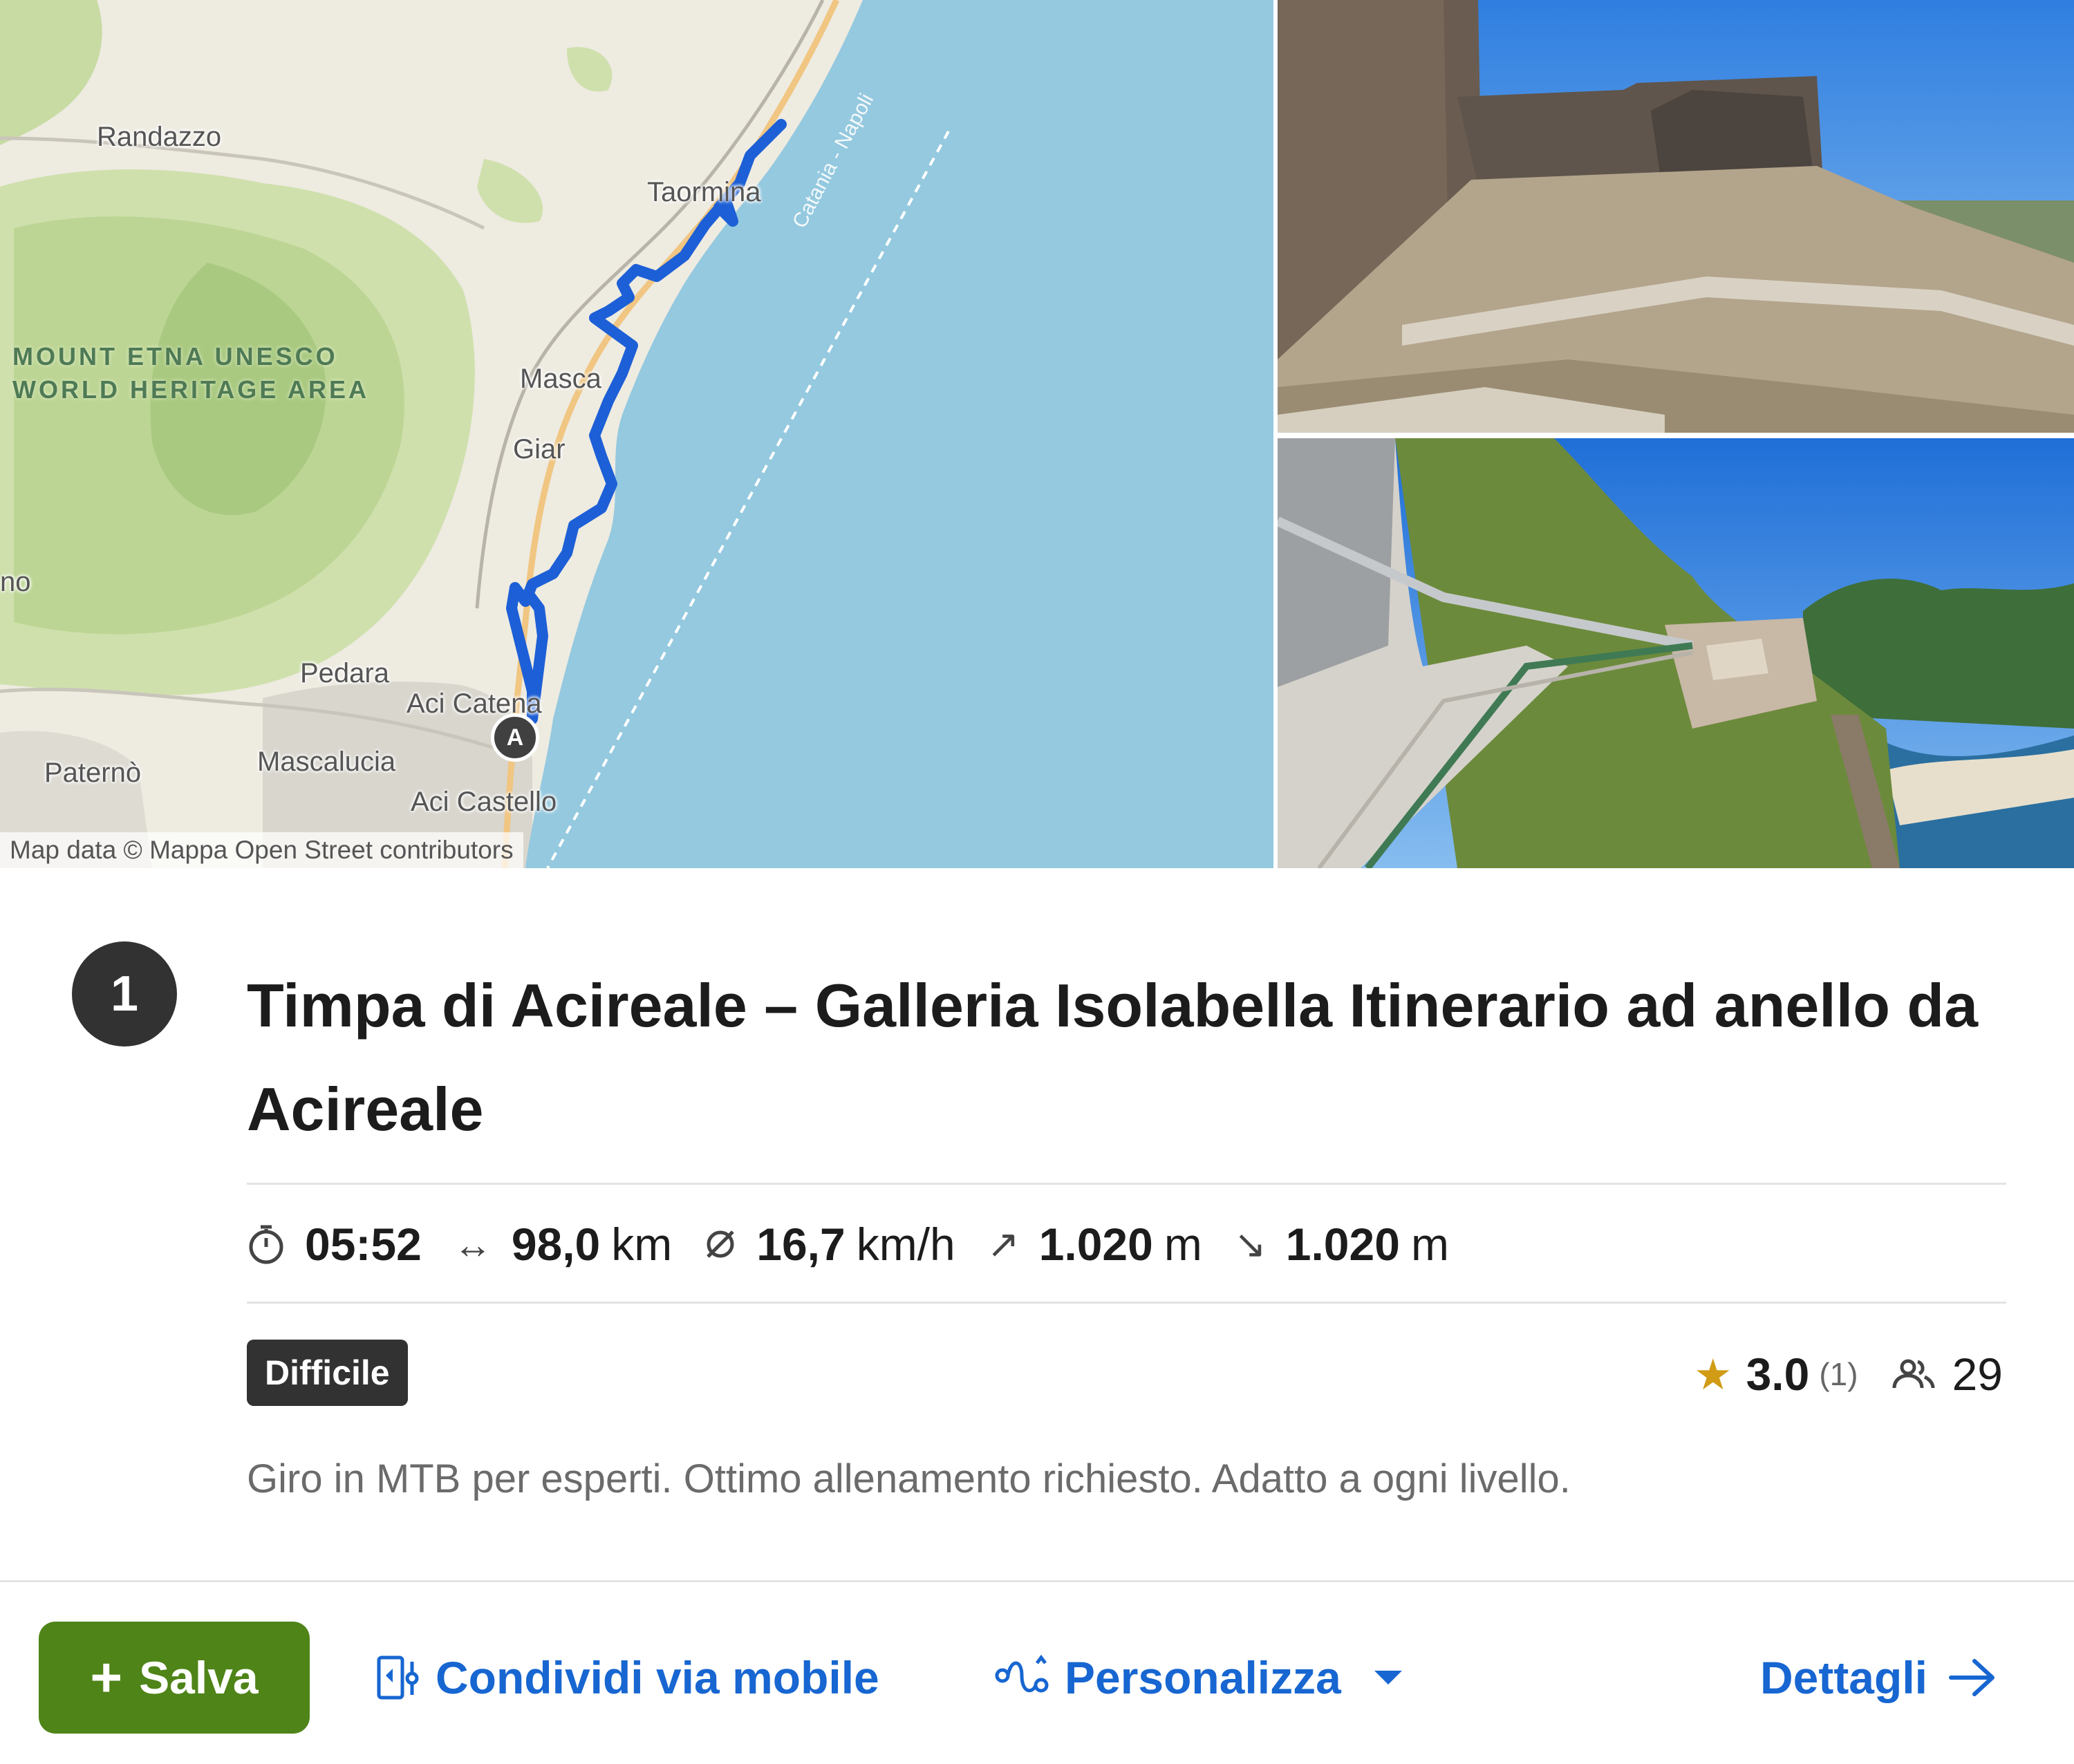 The height and width of the screenshot is (1764, 2074). What do you see at coordinates (363, 1244) in the screenshot?
I see `duration-value: 05:52` at bounding box center [363, 1244].